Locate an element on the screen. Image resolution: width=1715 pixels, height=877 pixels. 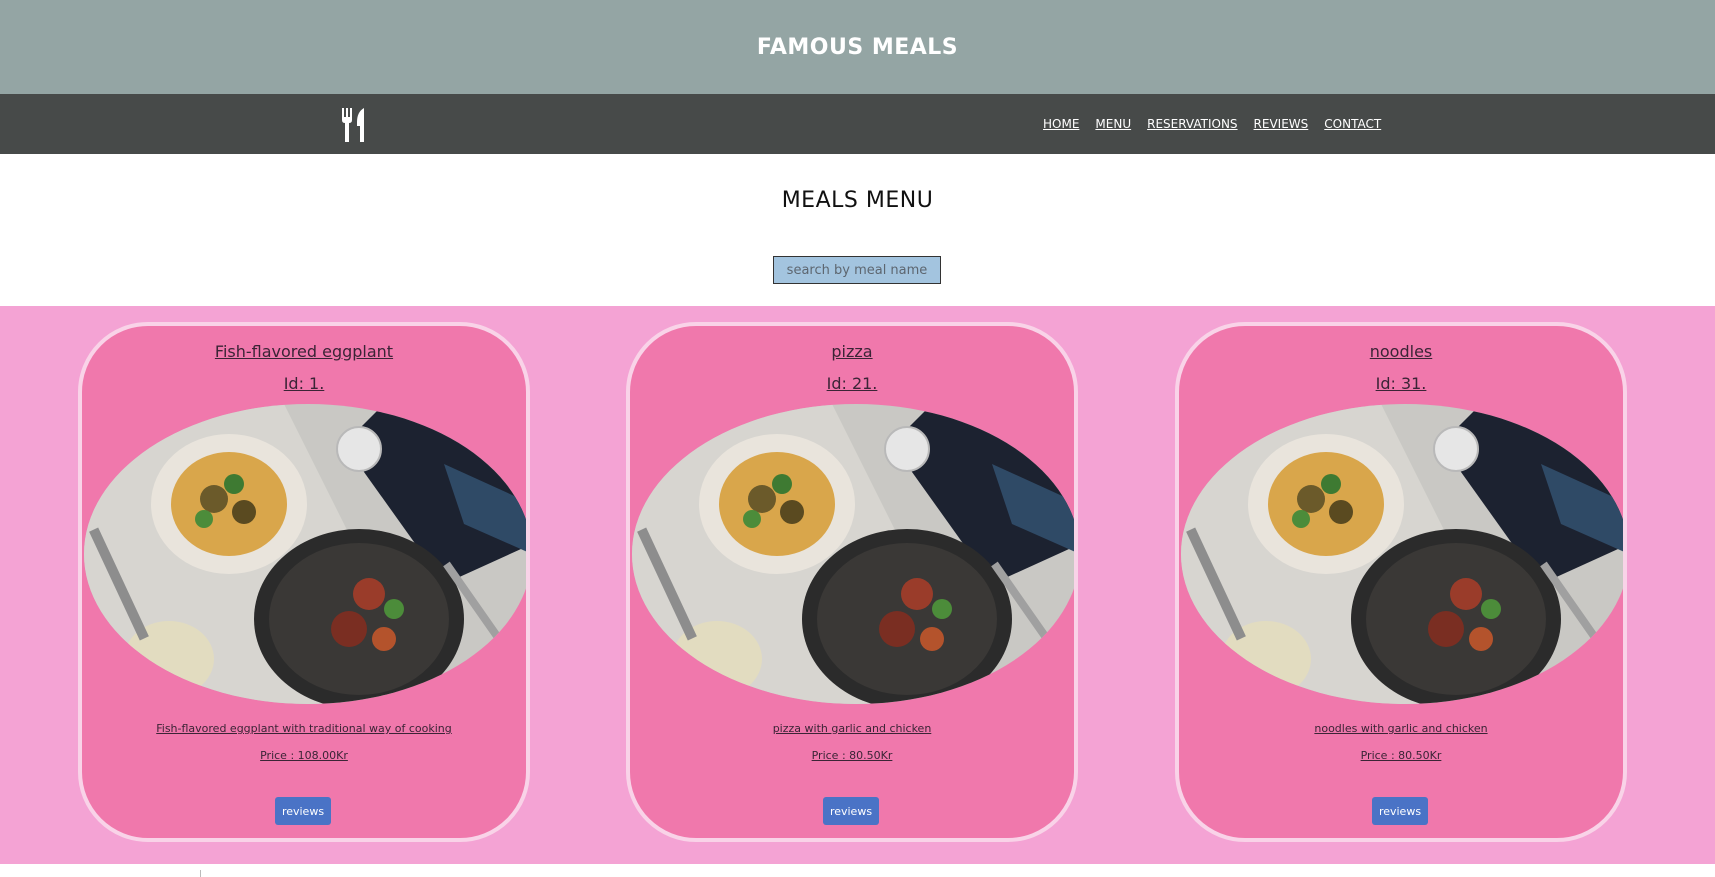
site-banner: FAMOUS MEALS is located at coordinates (857, 47).